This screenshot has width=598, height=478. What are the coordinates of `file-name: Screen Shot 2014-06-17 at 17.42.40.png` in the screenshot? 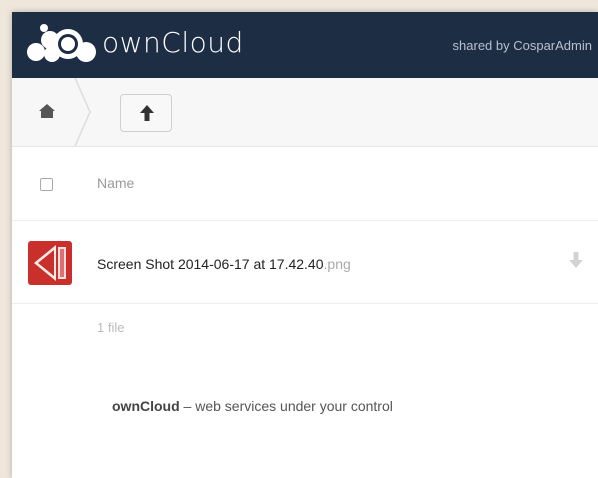 It's located at (224, 264).